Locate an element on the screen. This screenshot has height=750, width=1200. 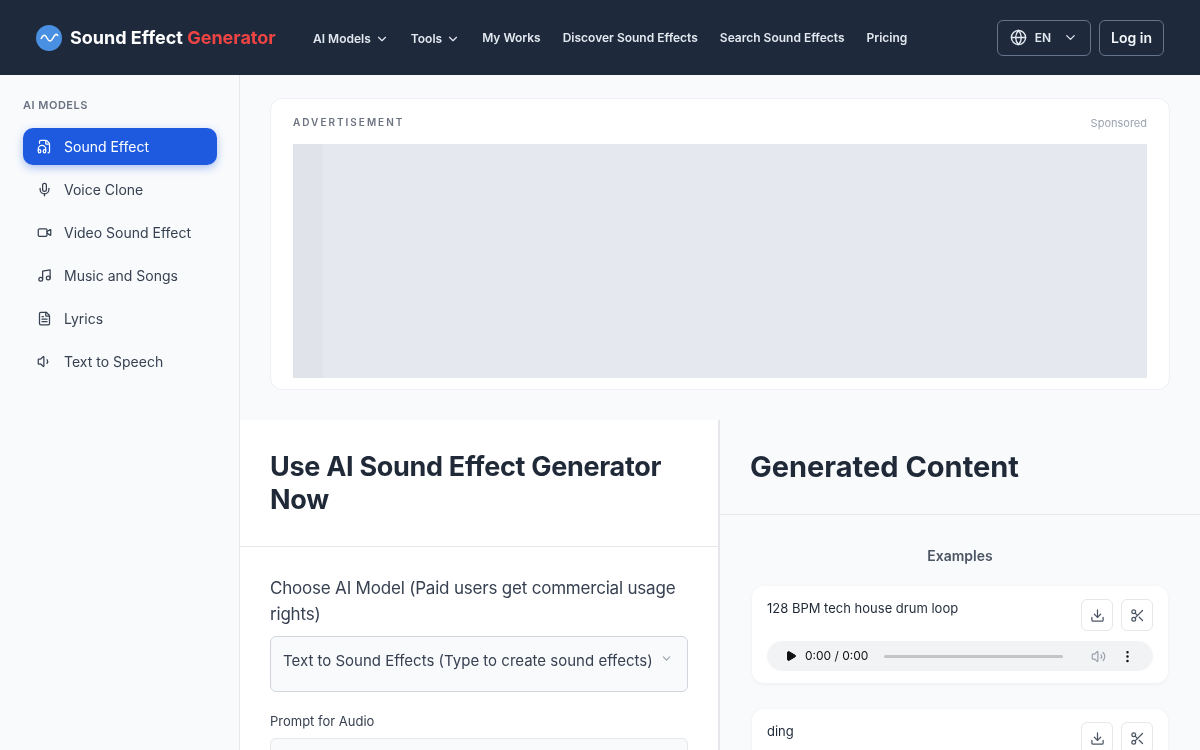
audio-progress-track is located at coordinates (973, 656).